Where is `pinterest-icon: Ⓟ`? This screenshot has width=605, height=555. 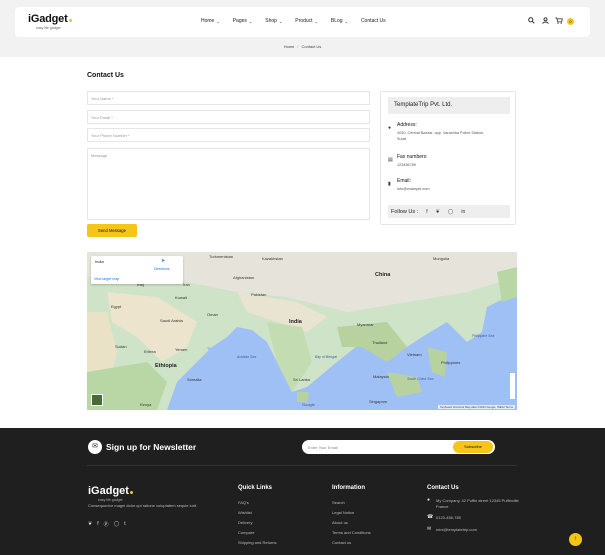
pinterest-icon: Ⓟ is located at coordinates (106, 524).